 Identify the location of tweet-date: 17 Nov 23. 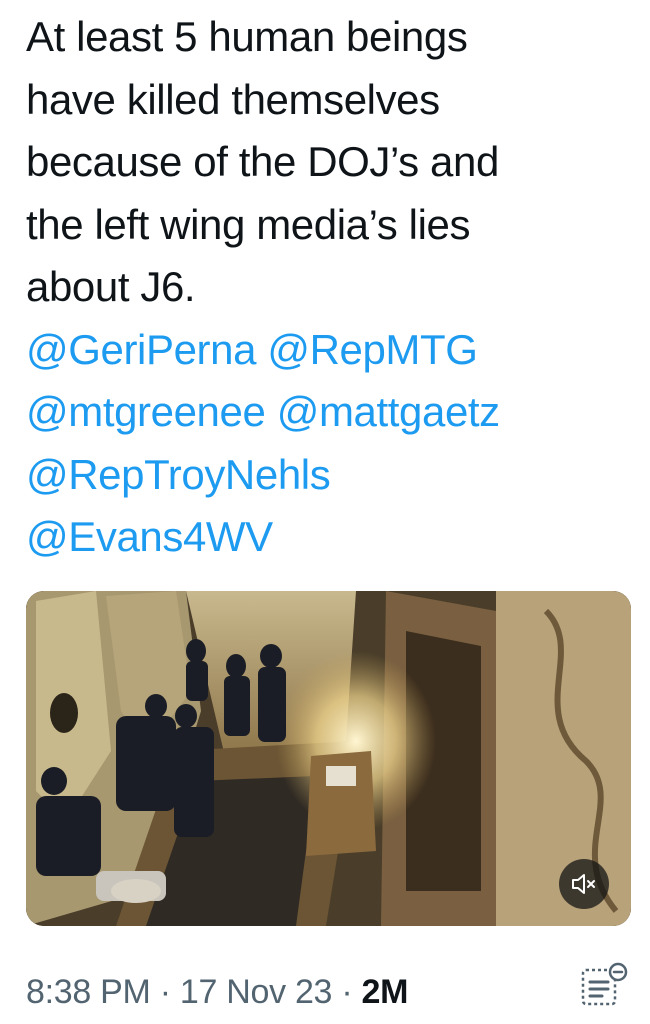
(256, 992).